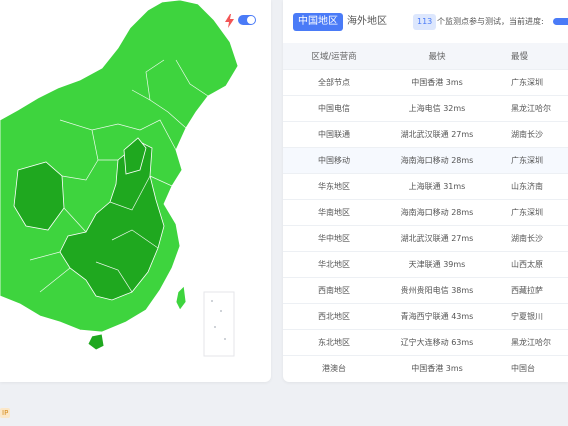 The width and height of the screenshot is (568, 426). I want to click on fastest-cell: 青海西宁联通 43ms, so click(437, 316).